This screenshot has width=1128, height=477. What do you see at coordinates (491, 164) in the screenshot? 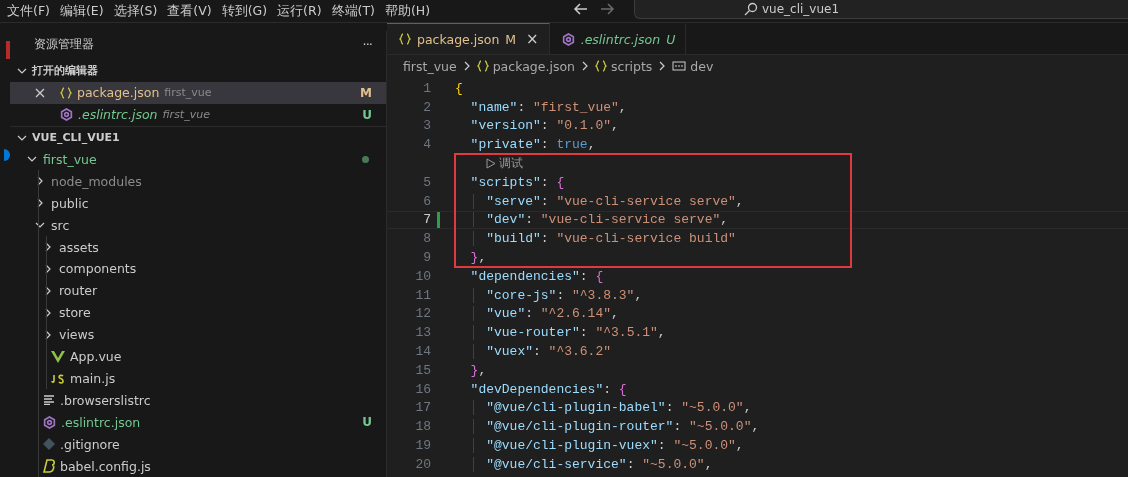
I see `play-icon` at bounding box center [491, 164].